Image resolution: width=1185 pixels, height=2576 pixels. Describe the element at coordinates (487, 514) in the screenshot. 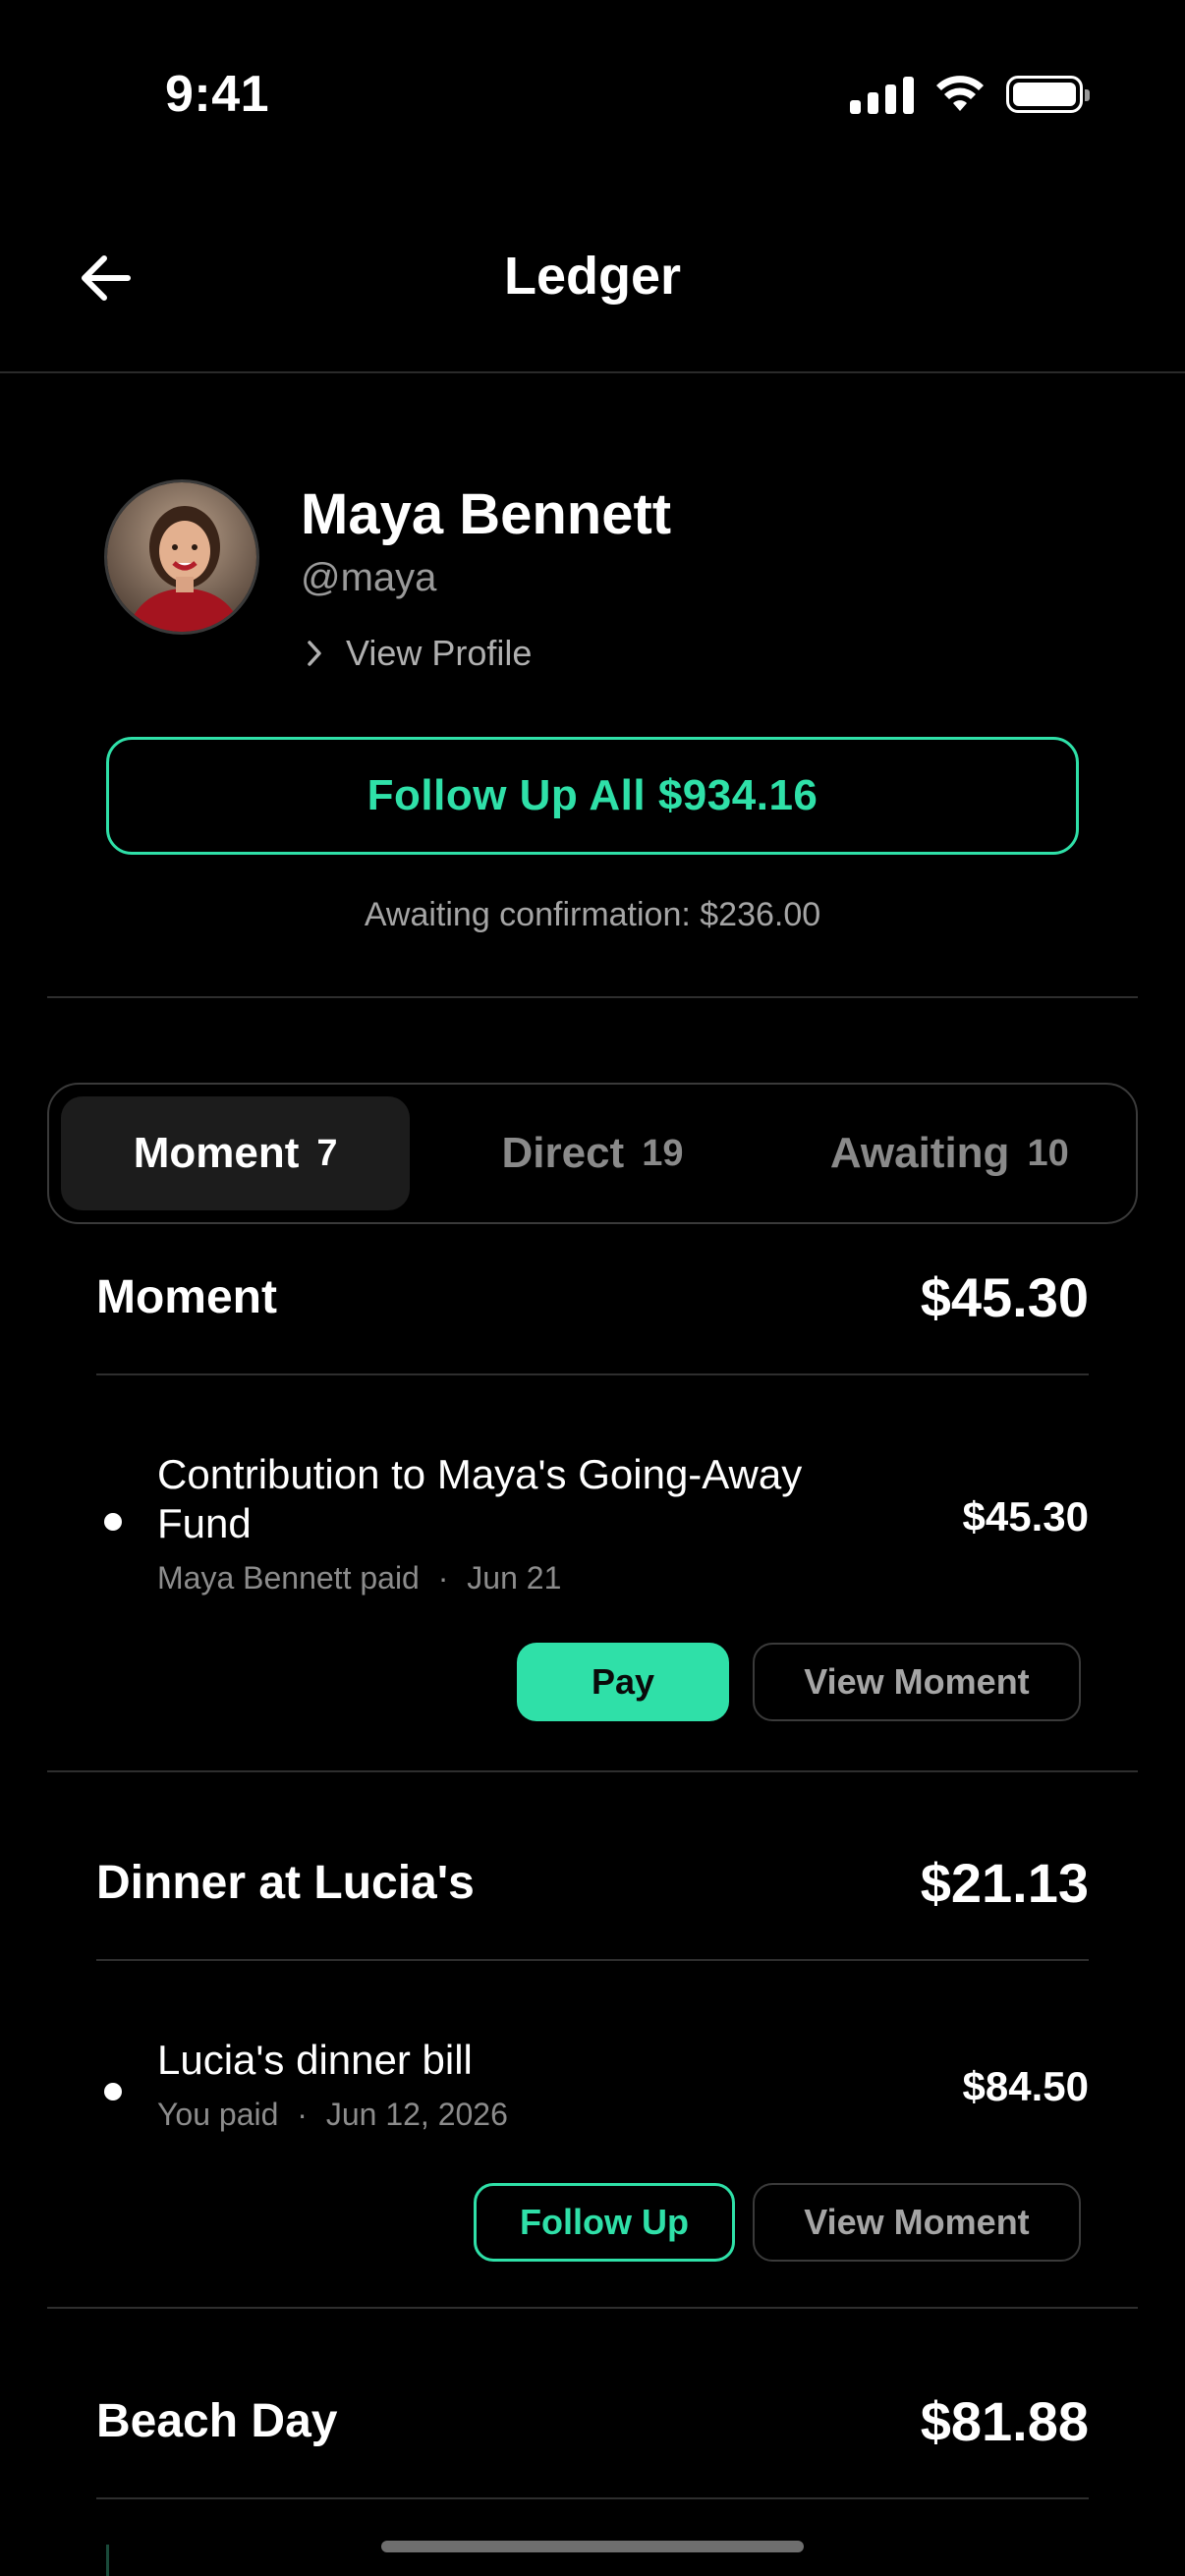

I see `profile-name: Maya Bennett` at that location.